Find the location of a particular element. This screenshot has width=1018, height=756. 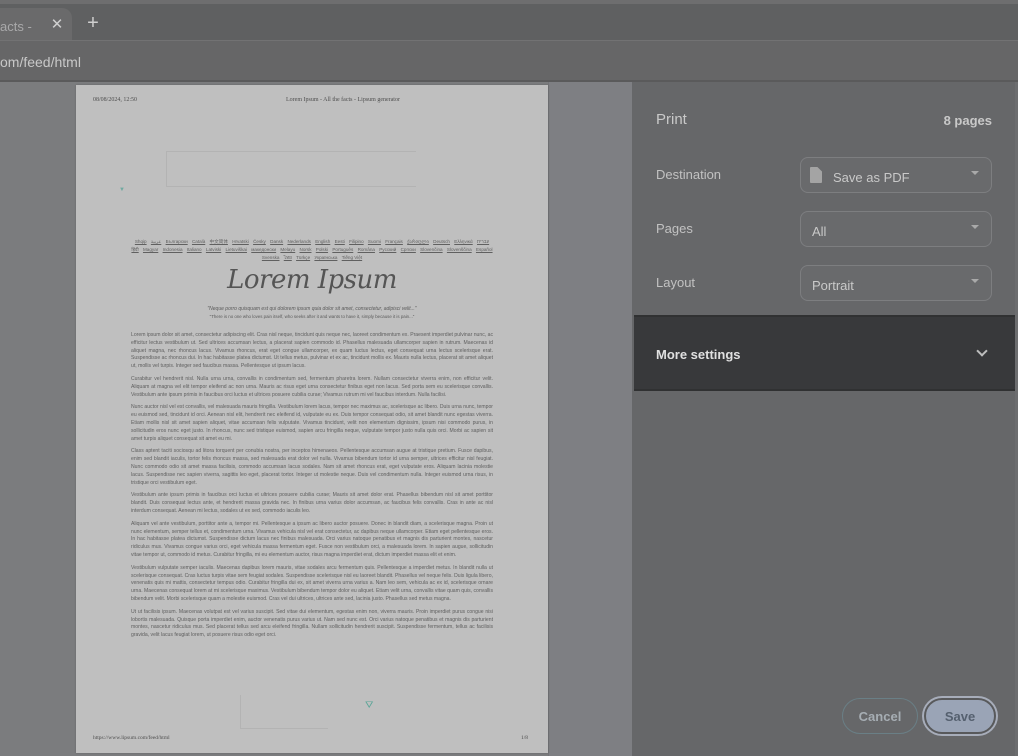

cancel-button: Cancel is located at coordinates (880, 716).